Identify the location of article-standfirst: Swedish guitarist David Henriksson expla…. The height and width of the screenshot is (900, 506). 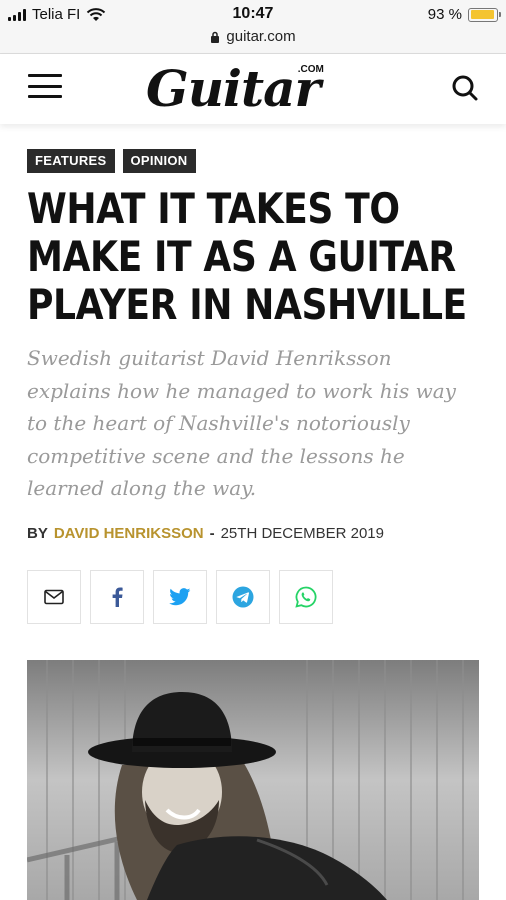
(241, 423).